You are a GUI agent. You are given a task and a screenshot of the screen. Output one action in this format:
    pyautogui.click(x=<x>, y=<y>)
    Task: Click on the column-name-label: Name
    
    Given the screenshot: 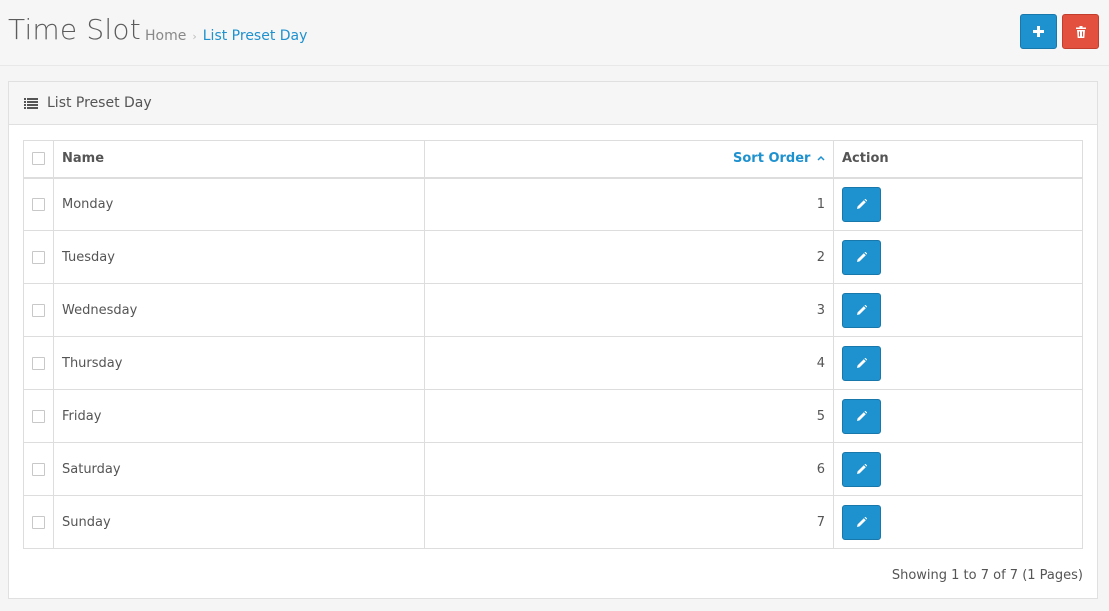 What is the action you would take?
    pyautogui.click(x=83, y=159)
    